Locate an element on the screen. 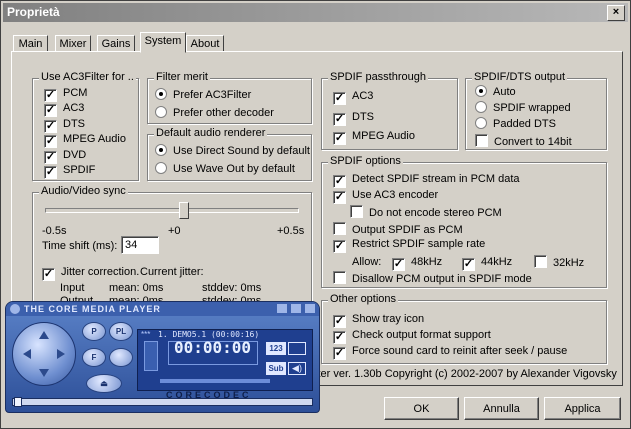 The height and width of the screenshot is (429, 631). close-button: × is located at coordinates (616, 13).